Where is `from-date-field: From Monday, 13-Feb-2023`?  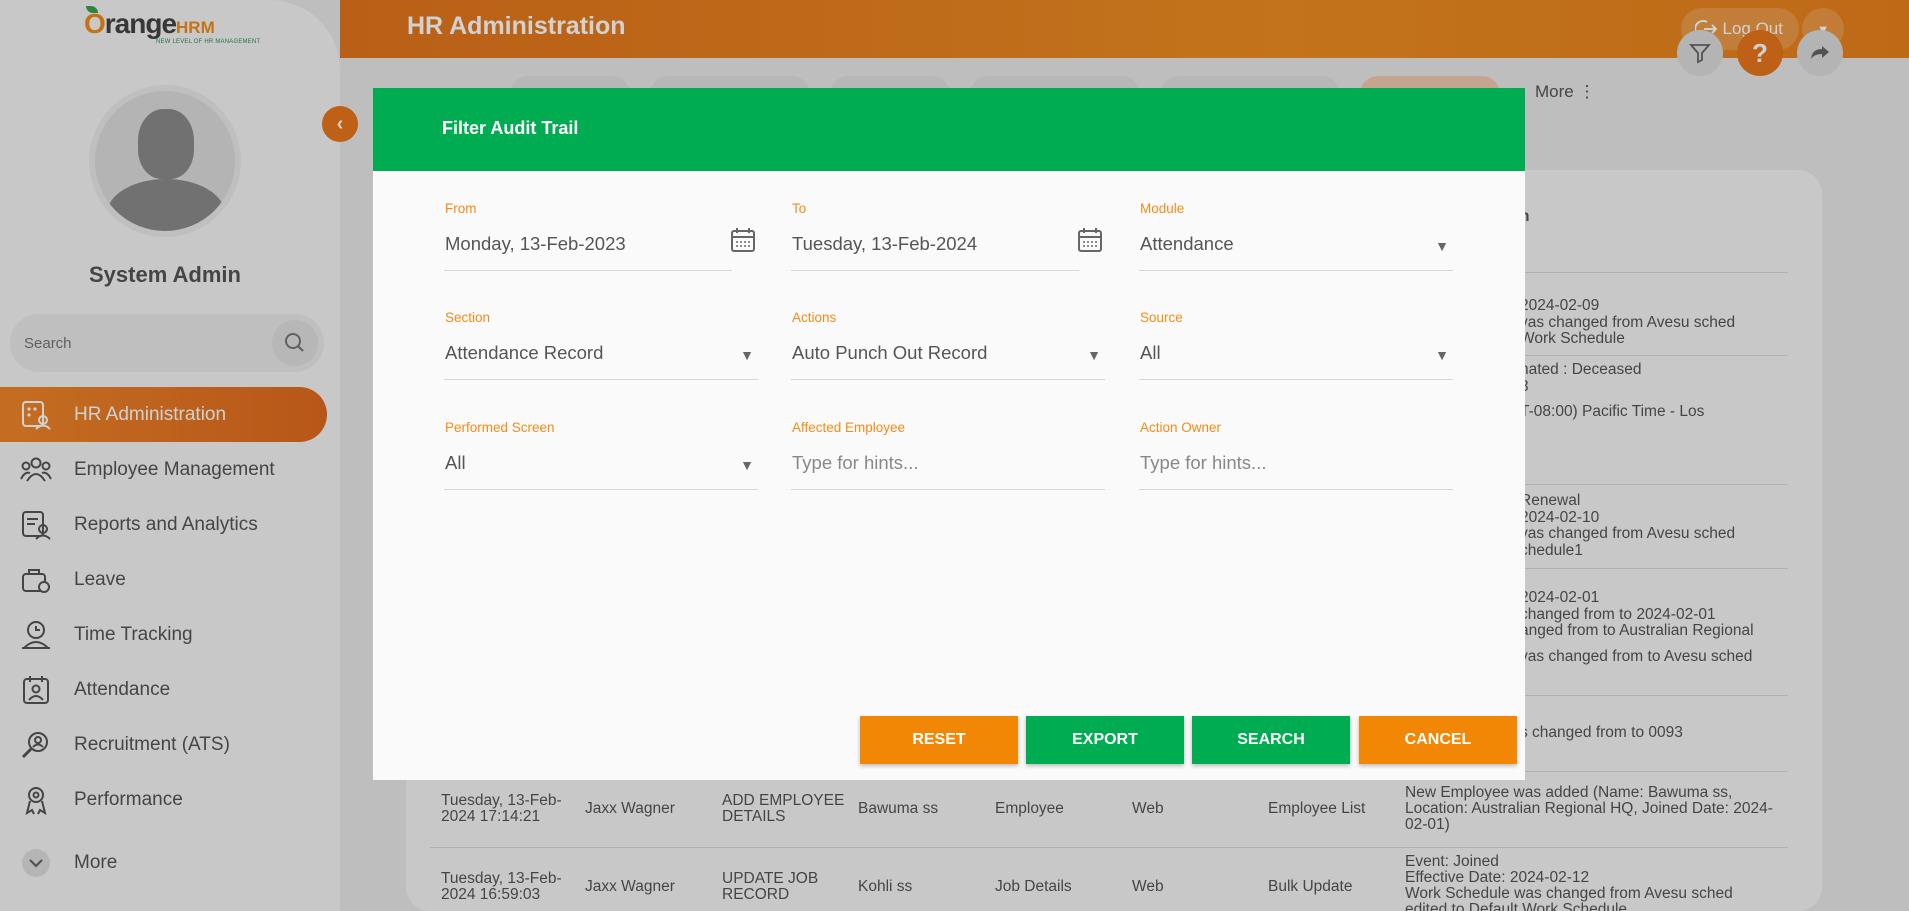
from-date-field: From Monday, 13-Feb-2023 is located at coordinates (599, 236).